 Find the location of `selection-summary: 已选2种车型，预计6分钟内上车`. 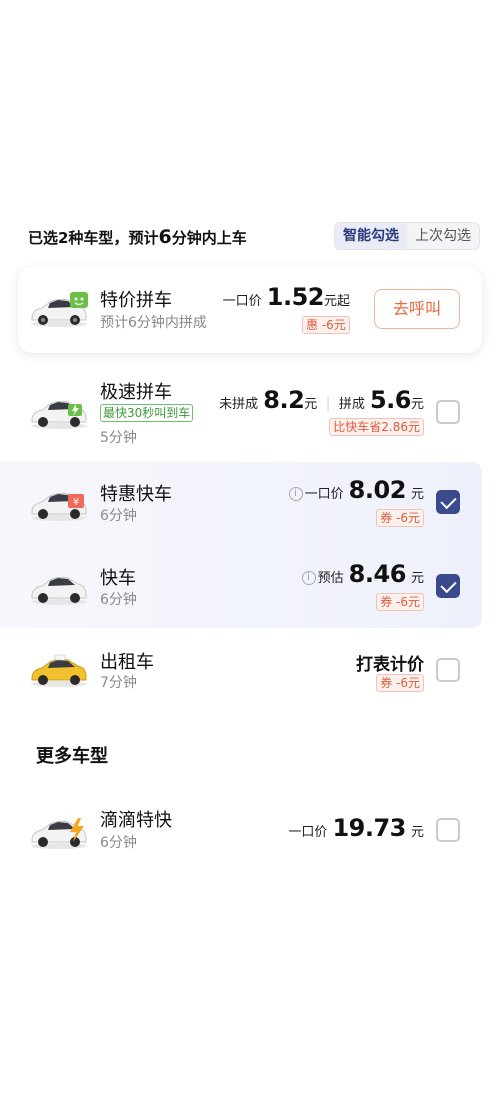

selection-summary: 已选2种车型，预计6分钟内上车 is located at coordinates (137, 237).